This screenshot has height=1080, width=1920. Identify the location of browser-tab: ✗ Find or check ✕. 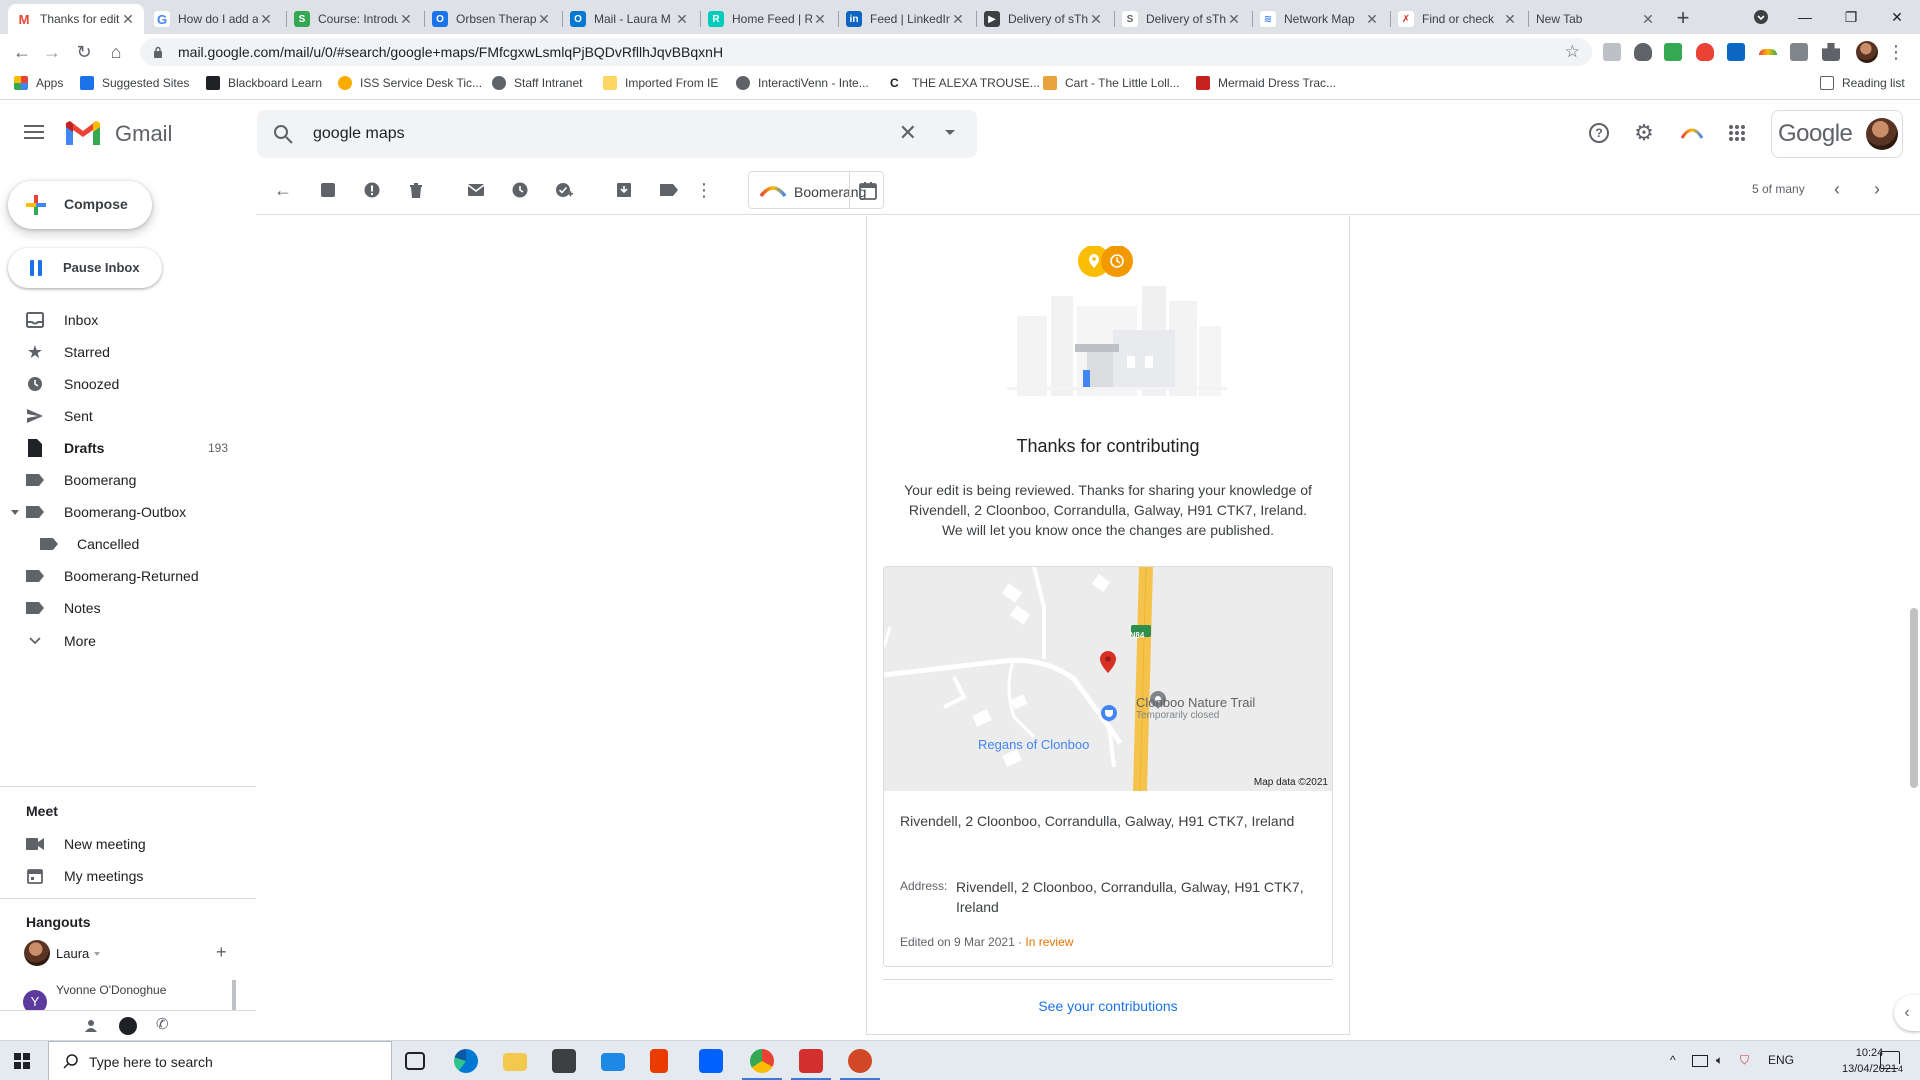
(1458, 19).